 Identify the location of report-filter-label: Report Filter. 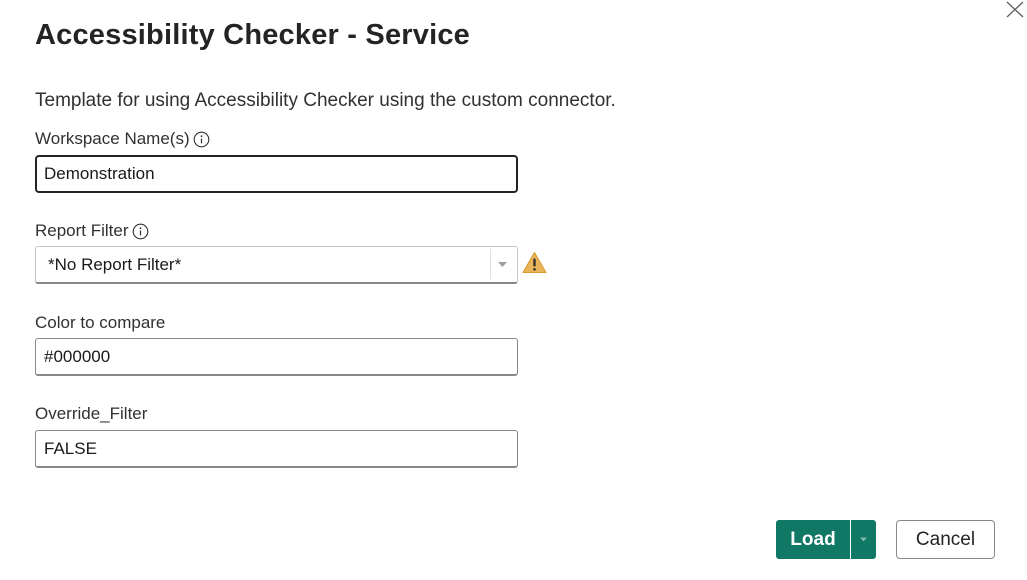
(92, 231).